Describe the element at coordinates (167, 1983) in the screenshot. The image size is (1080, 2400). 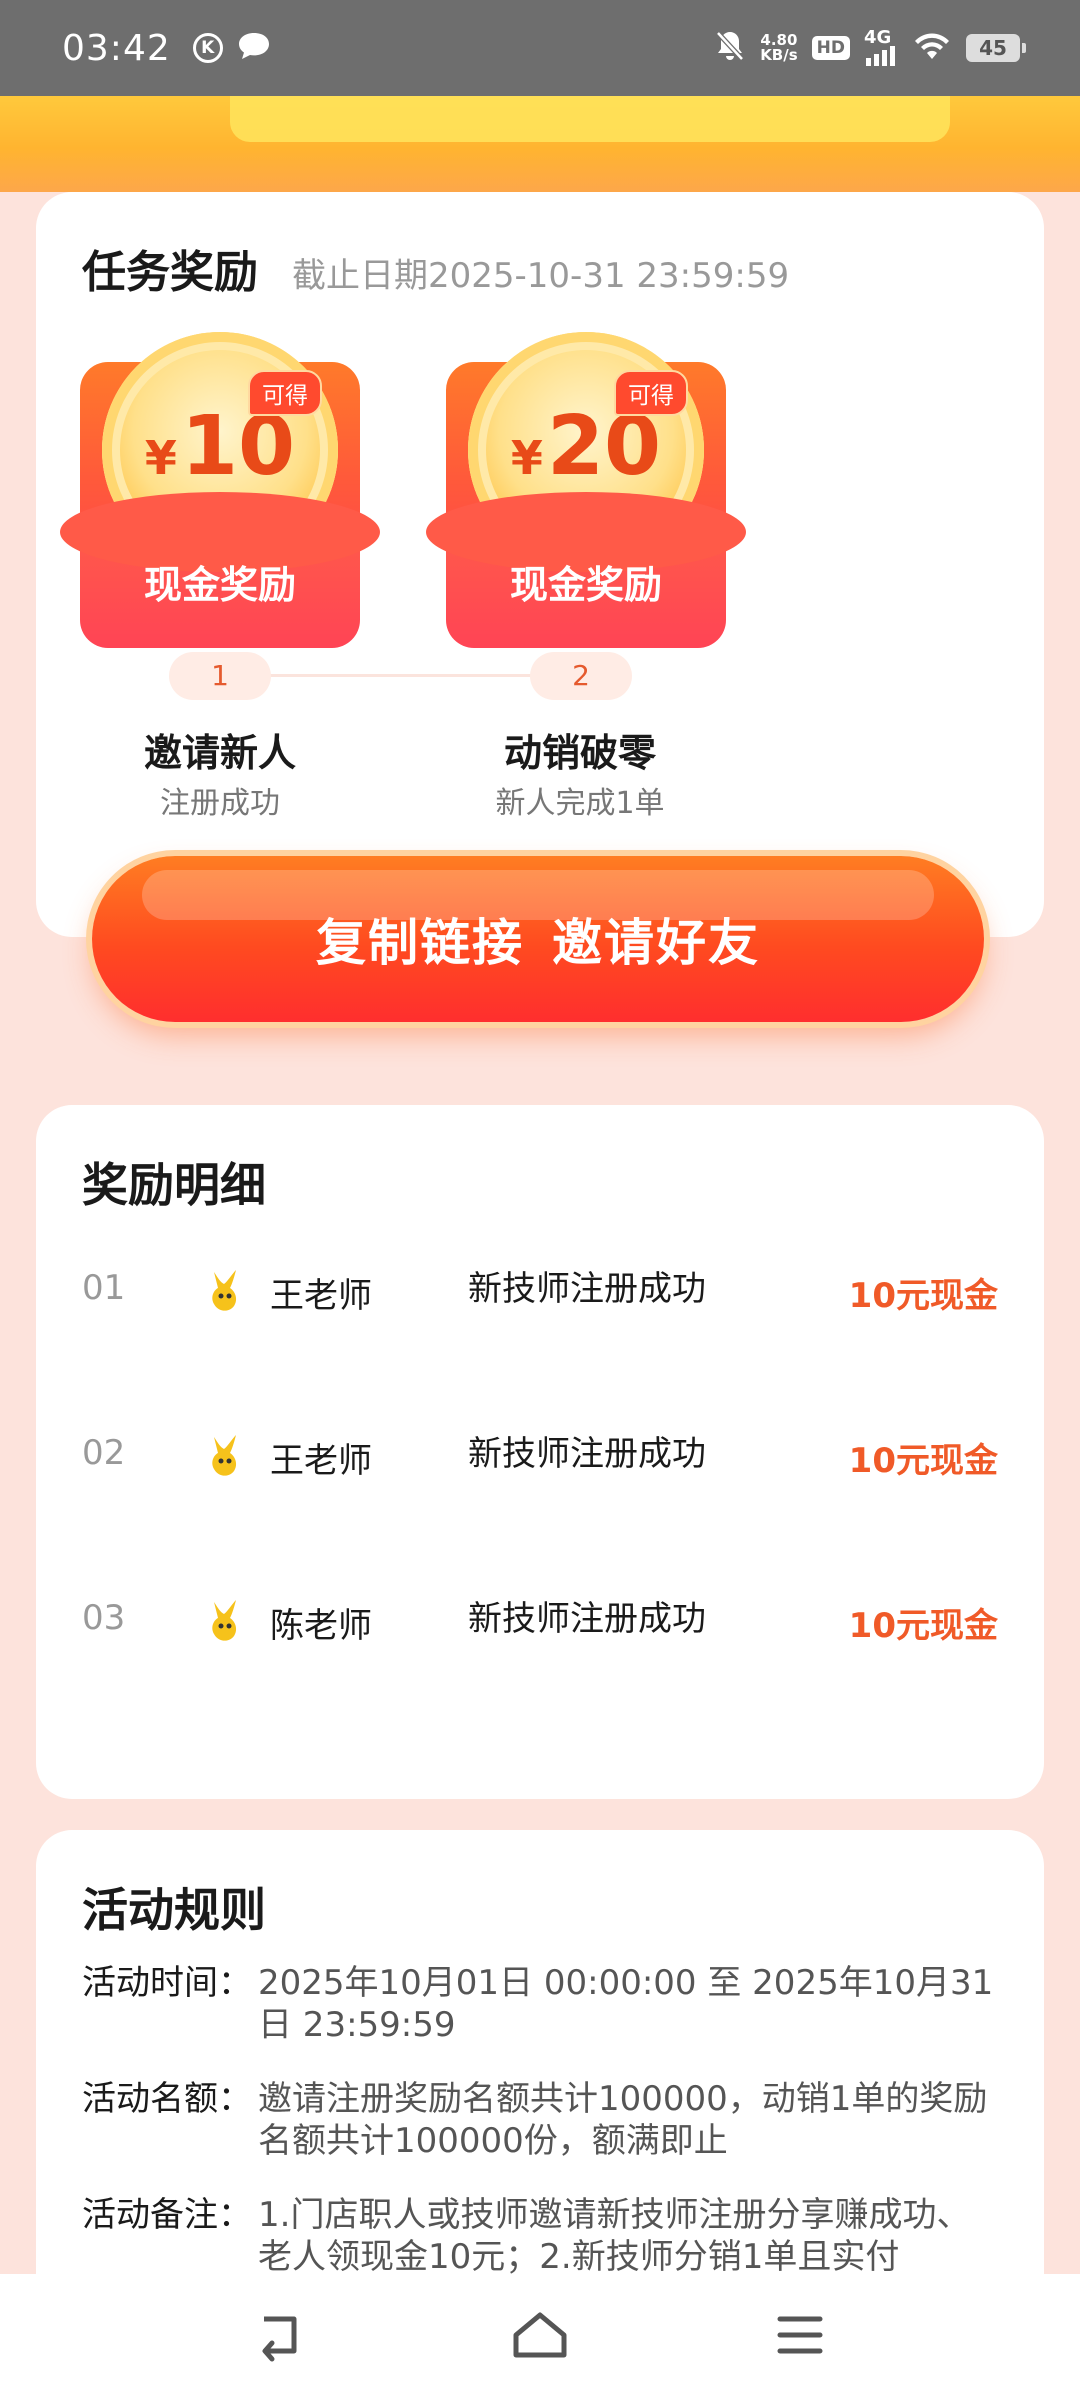
I see `rule-key: 活动时间：` at that location.